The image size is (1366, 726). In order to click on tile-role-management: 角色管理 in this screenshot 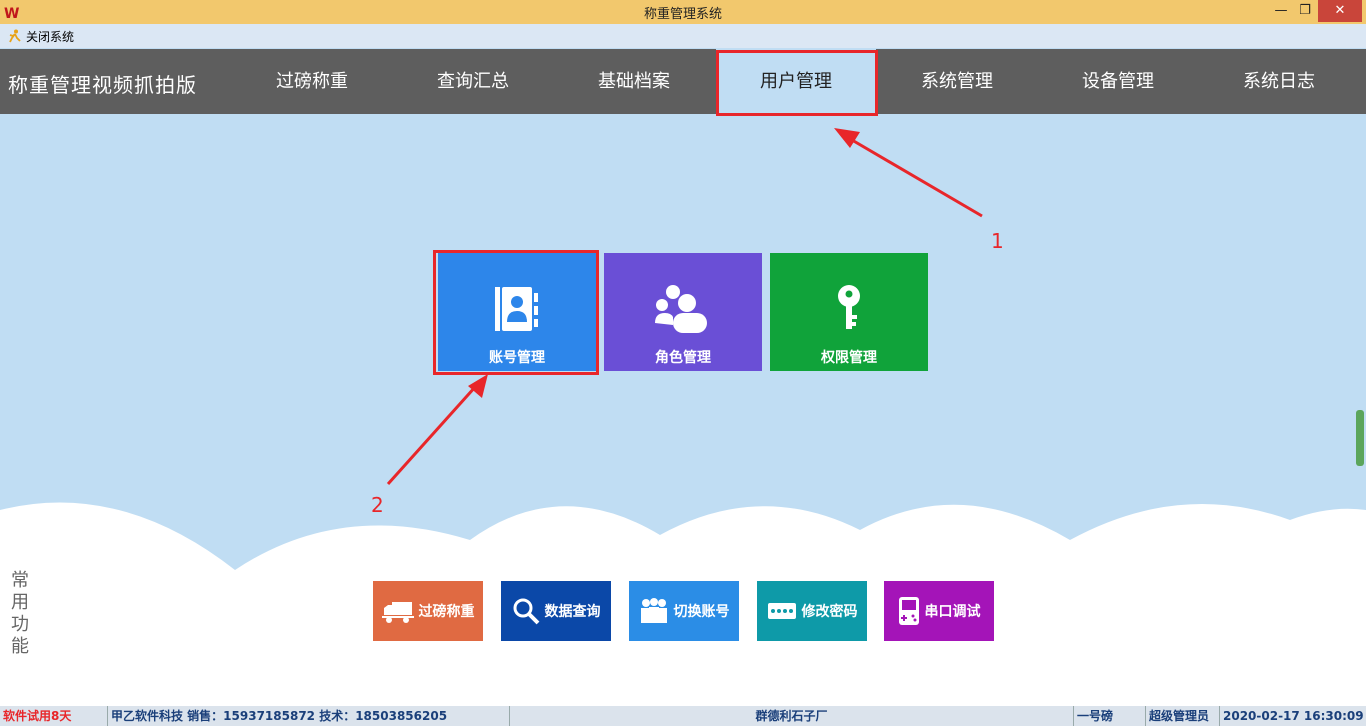, I will do `click(683, 312)`.